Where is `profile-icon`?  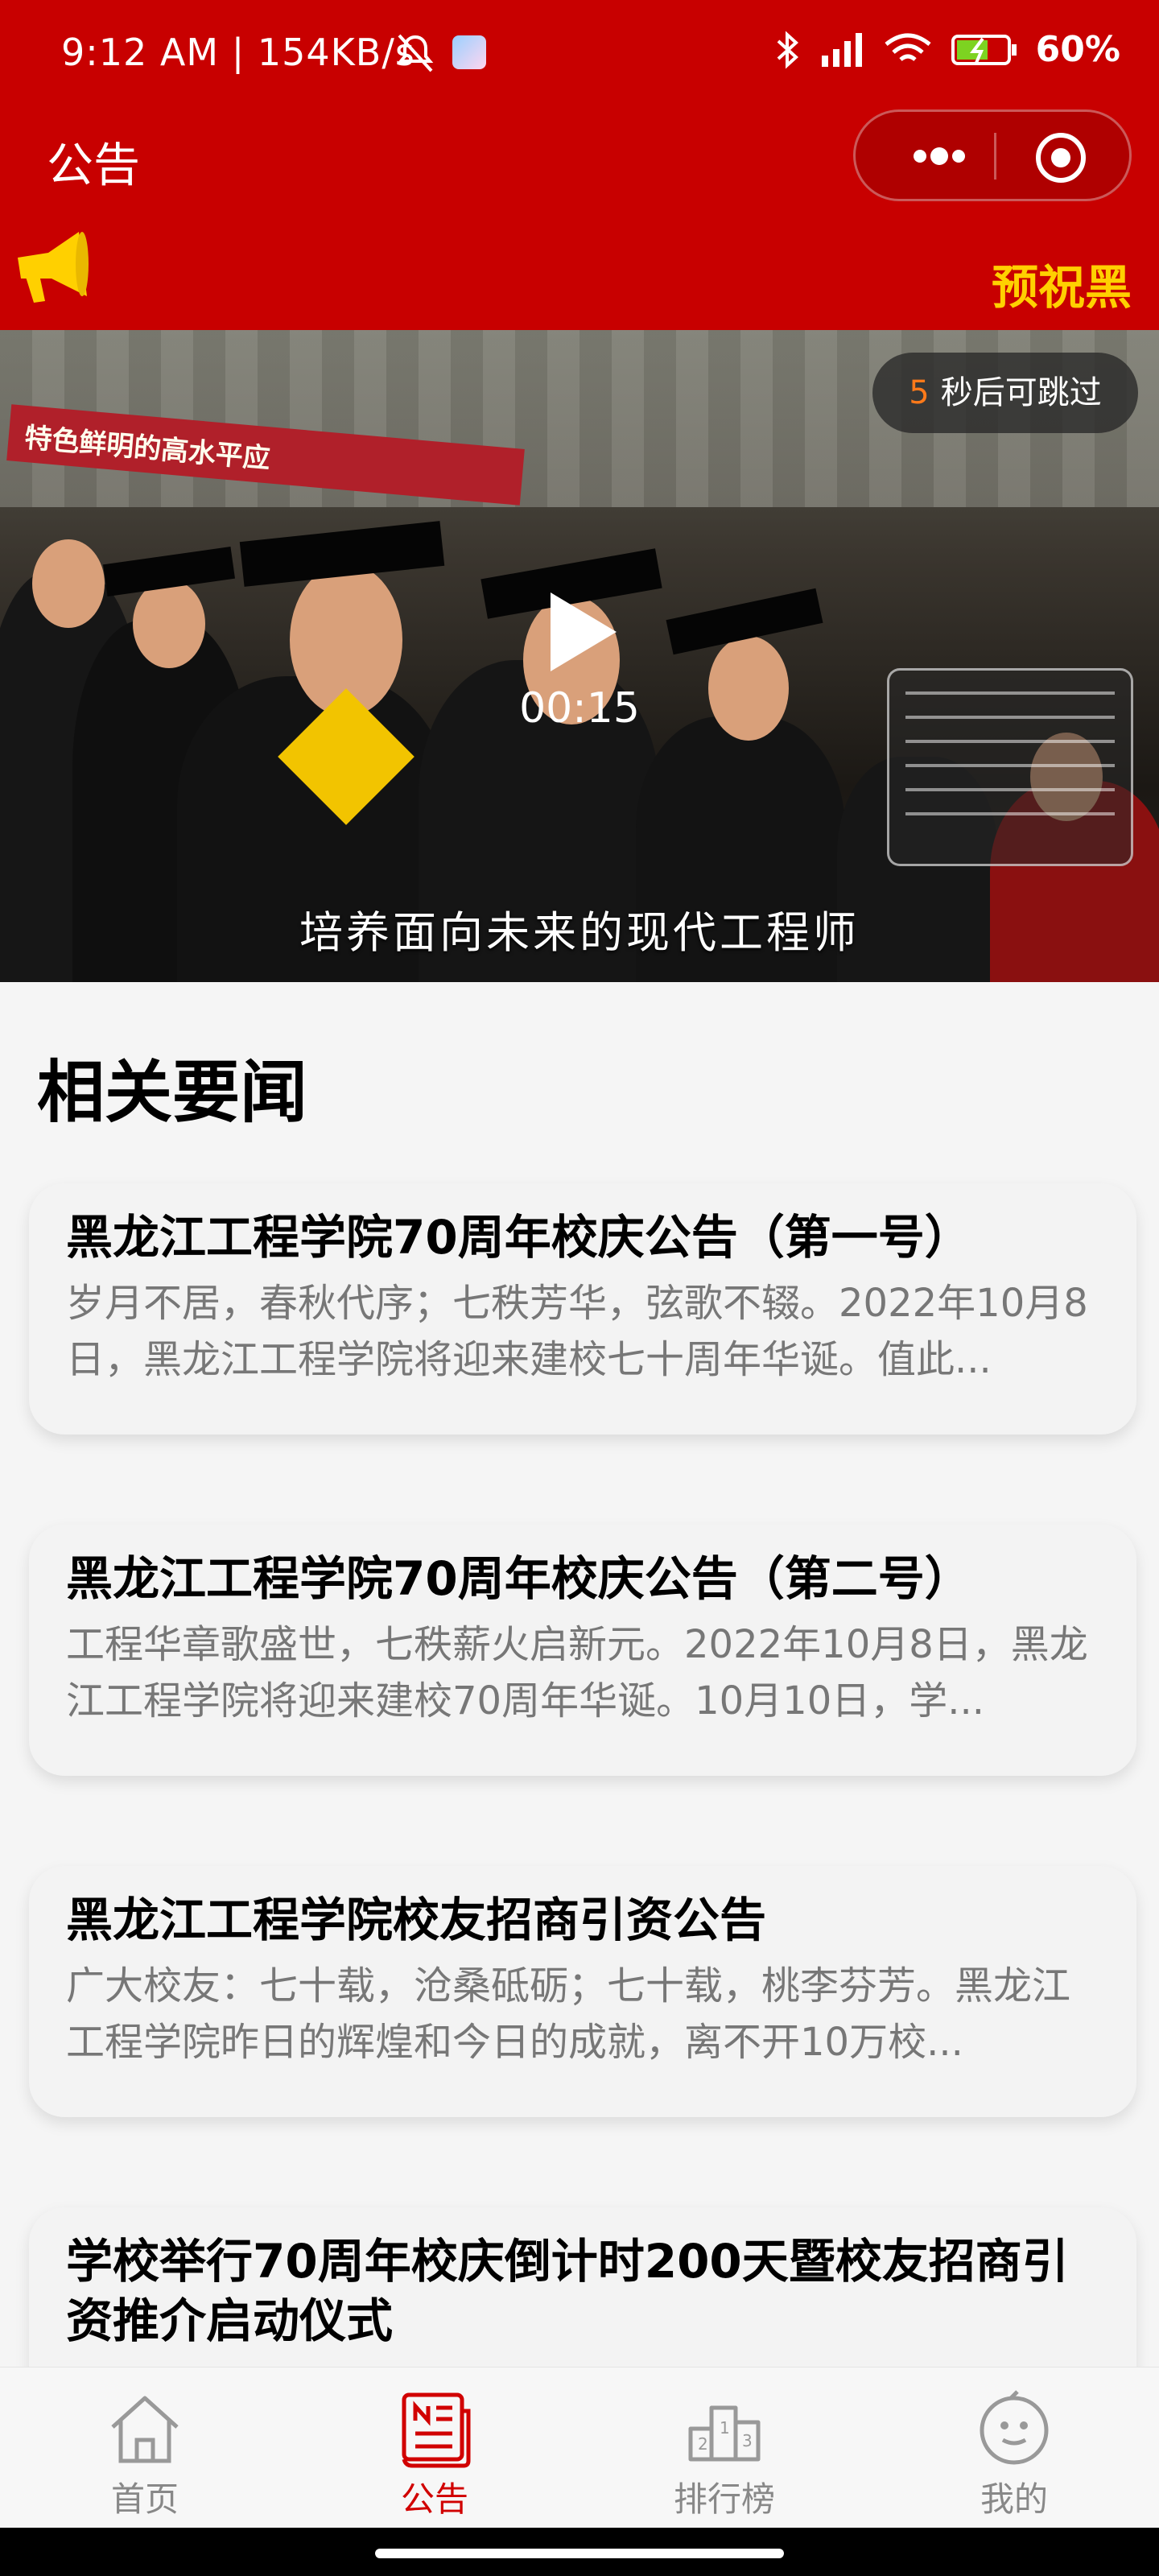
profile-icon is located at coordinates (1014, 2427).